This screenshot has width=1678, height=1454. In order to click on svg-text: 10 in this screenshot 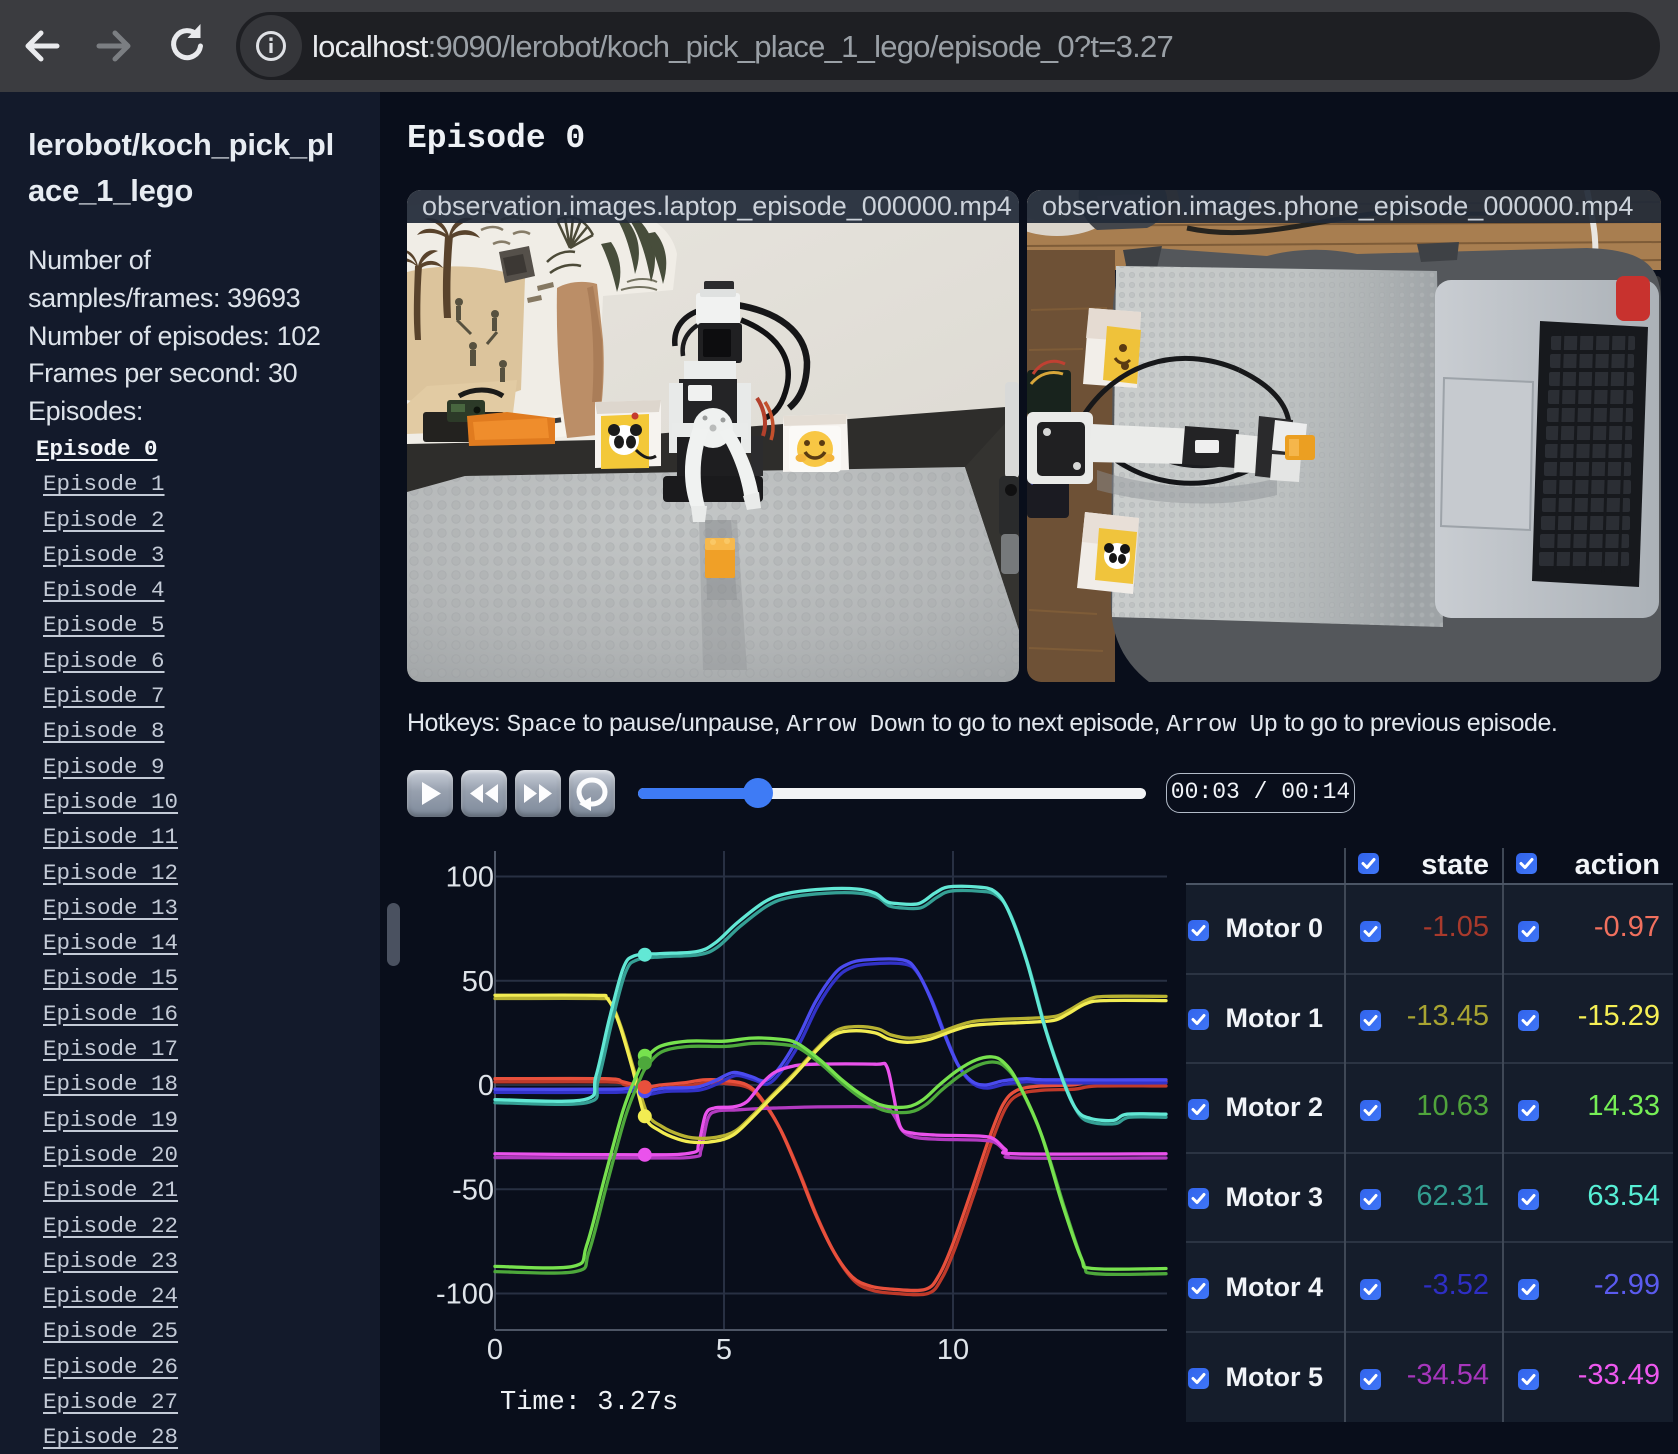, I will do `click(953, 1350)`.